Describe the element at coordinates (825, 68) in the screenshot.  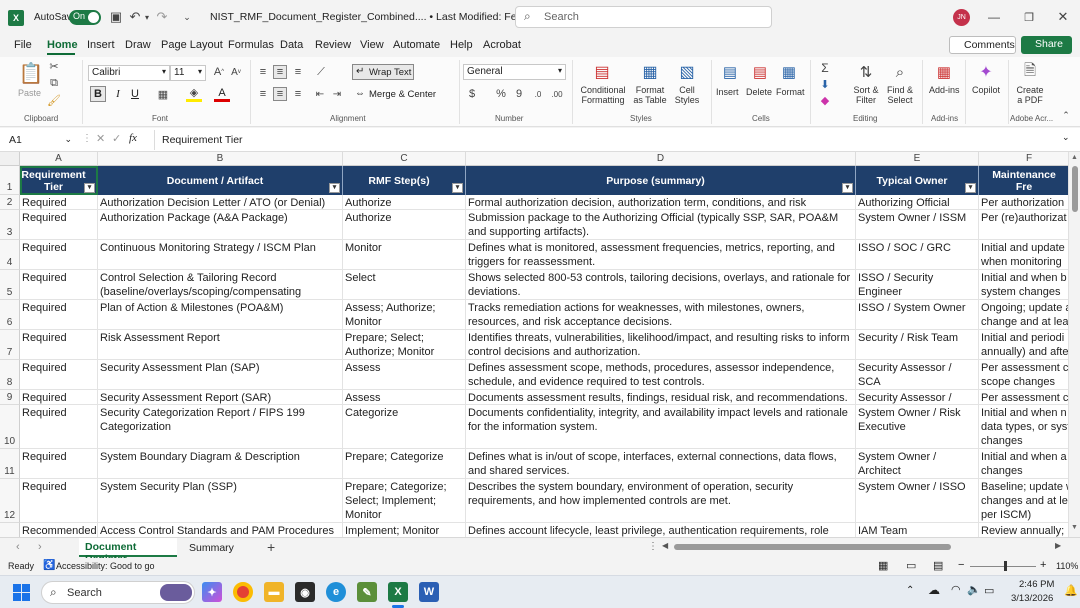
I see `autosum-icon: Σ` at that location.